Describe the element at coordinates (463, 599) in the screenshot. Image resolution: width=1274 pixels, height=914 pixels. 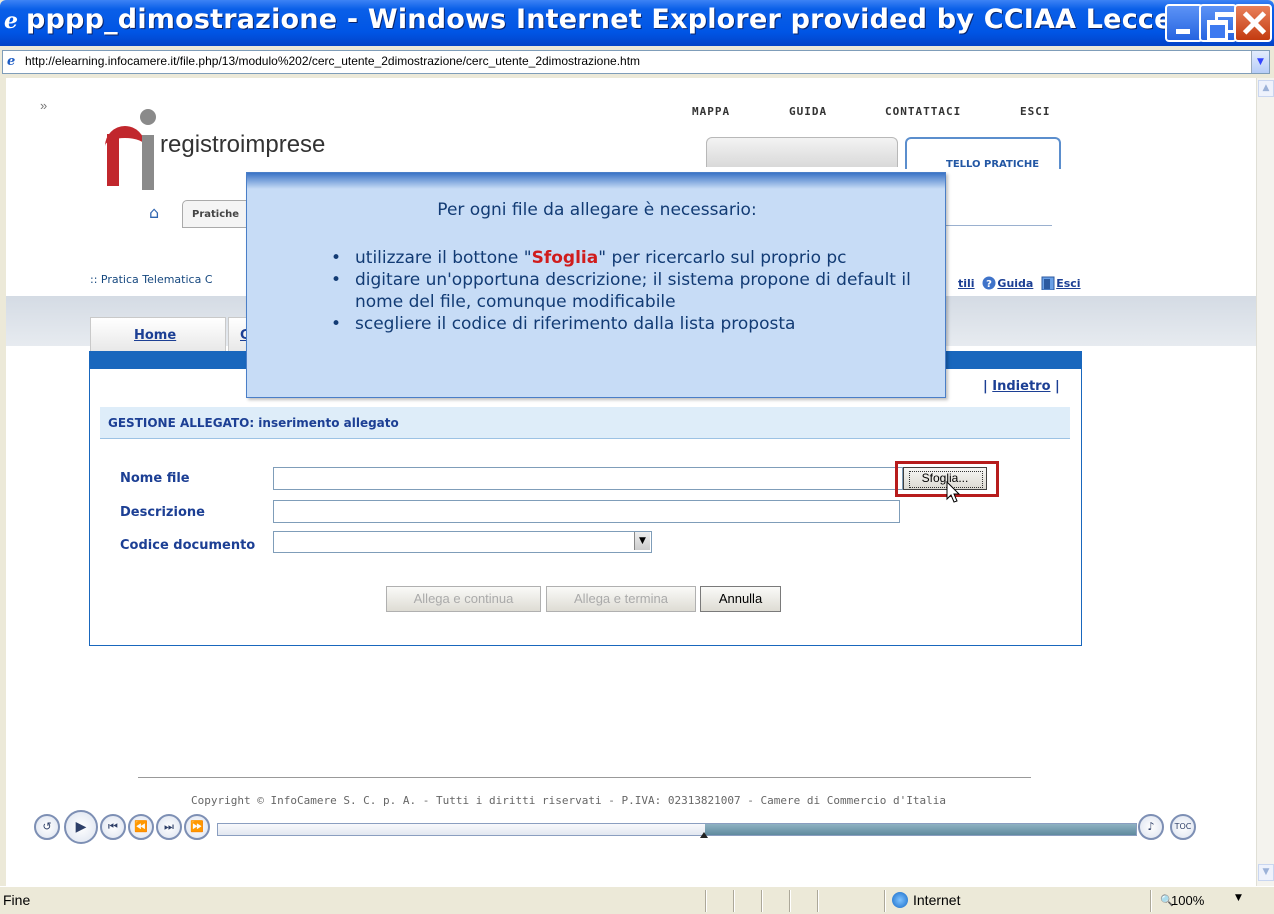
I see `allega-continua-button: Allega e continua` at that location.